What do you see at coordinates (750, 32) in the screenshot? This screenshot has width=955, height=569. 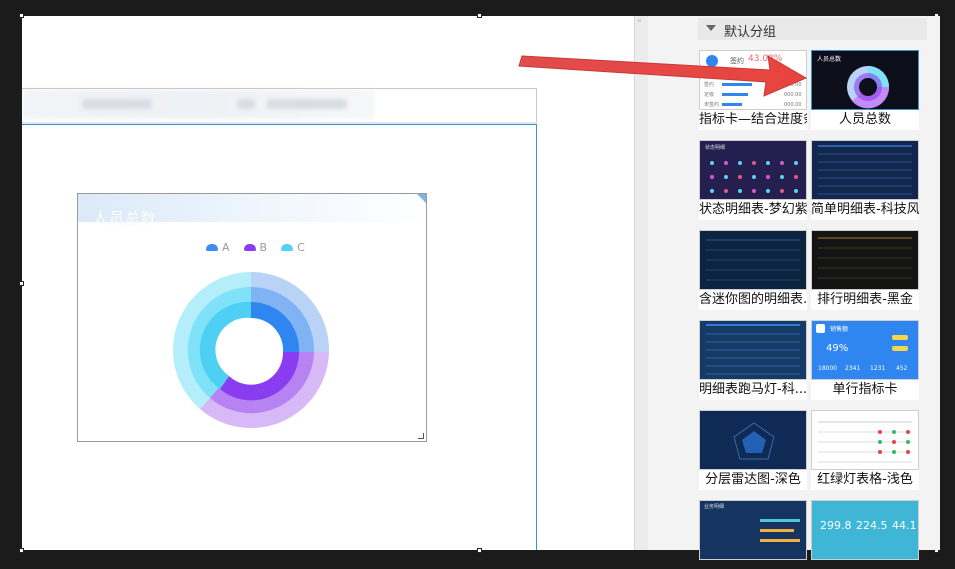 I see `group-label: 默认分组` at bounding box center [750, 32].